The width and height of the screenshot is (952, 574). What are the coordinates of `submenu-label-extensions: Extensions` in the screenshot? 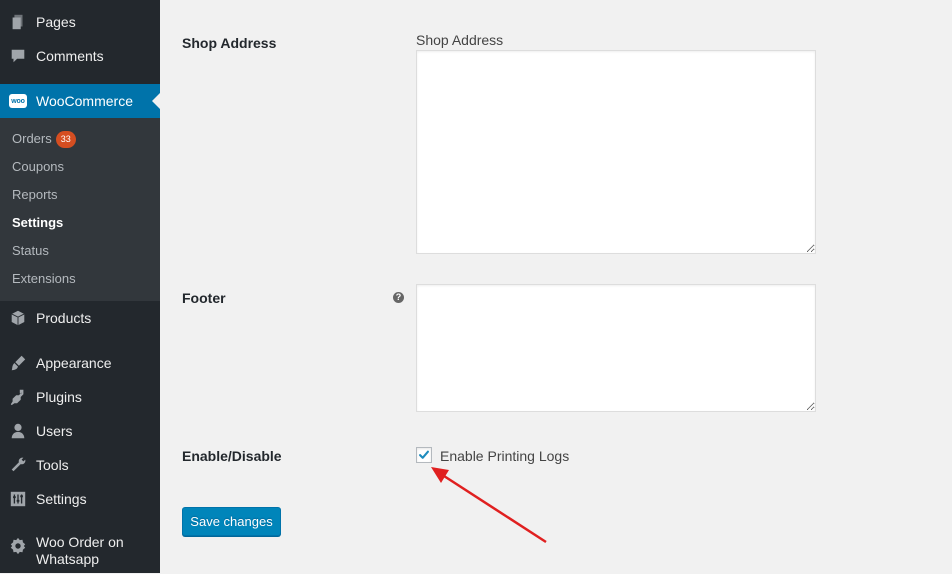 It's located at (44, 278).